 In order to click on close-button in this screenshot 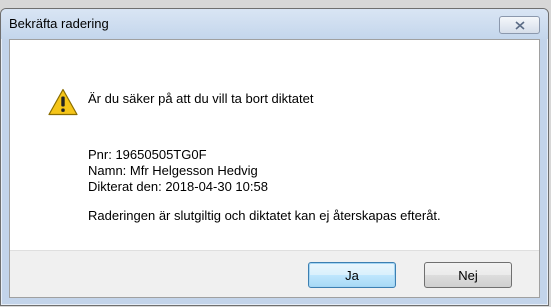, I will do `click(519, 25)`.